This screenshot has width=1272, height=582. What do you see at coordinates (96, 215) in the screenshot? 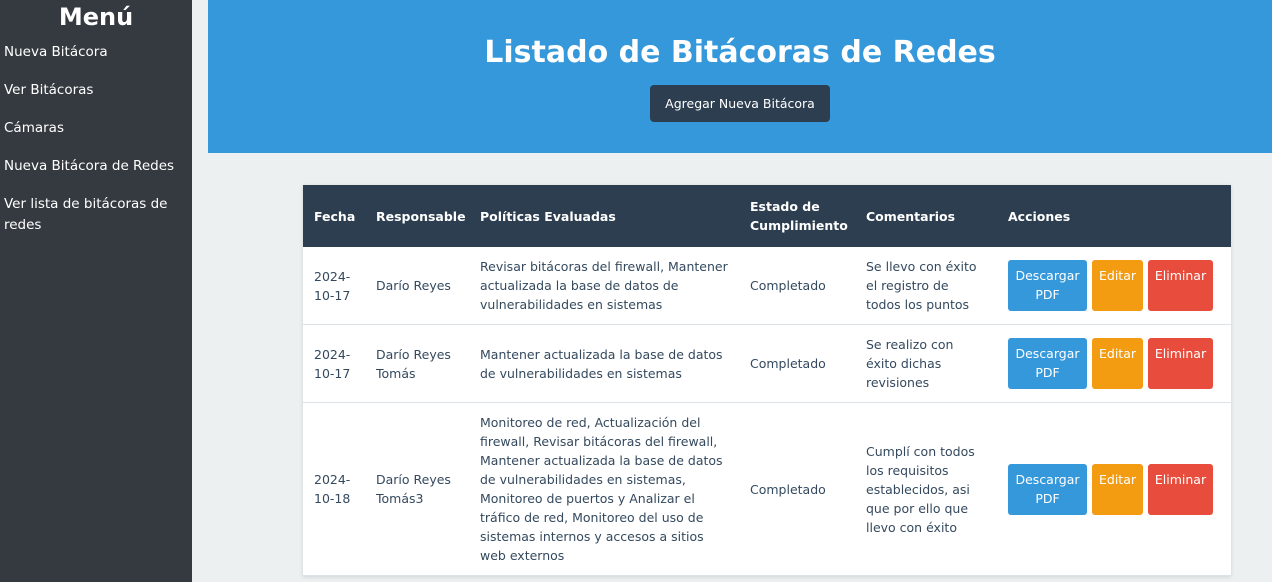
I see `sidebar-item-lista-bitacoras-redes: Ver lista de bitácoras de redes` at bounding box center [96, 215].